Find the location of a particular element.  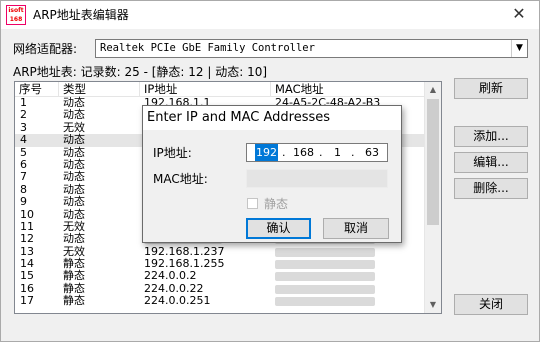

ip-octet-4: 63 is located at coordinates (372, 152).